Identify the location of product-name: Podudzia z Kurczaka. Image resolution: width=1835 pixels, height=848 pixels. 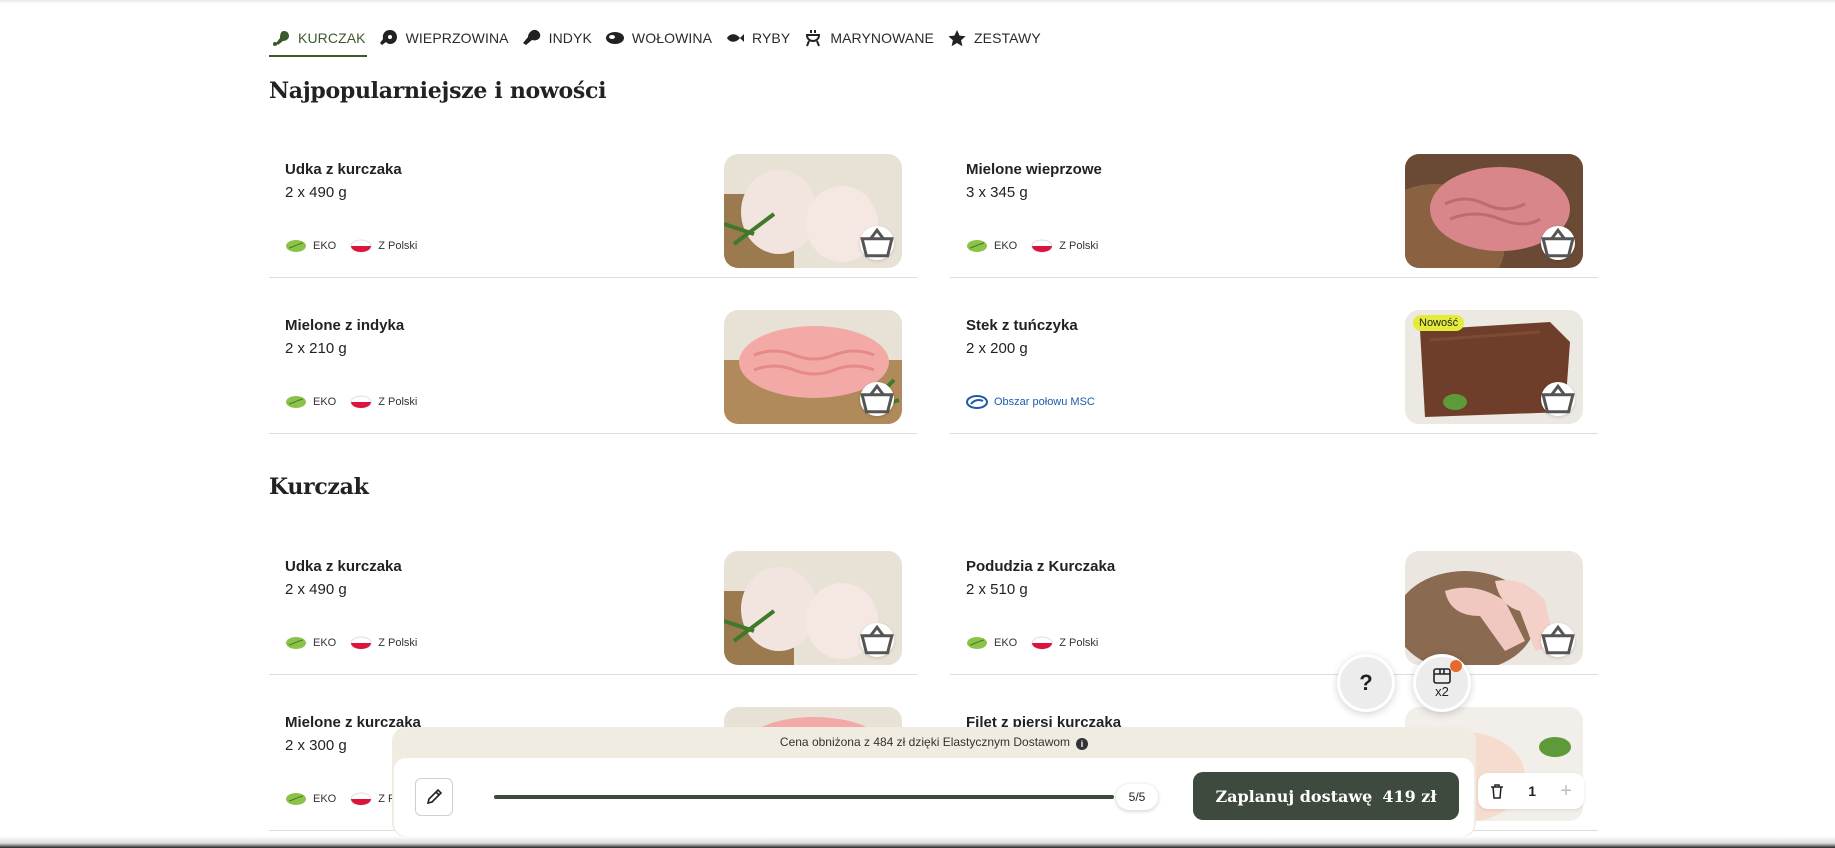
(1041, 566).